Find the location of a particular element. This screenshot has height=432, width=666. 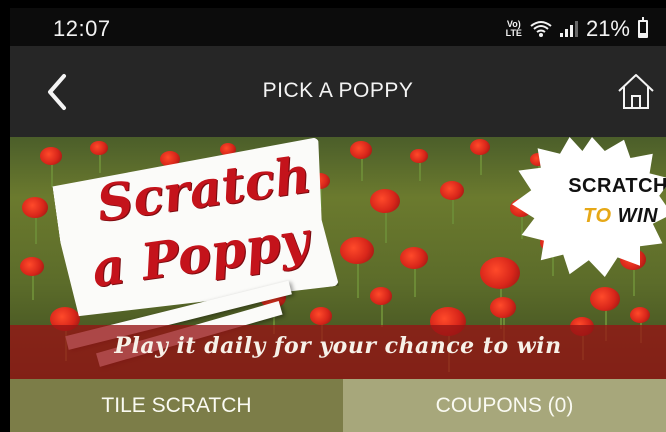

battery-percent: 21% is located at coordinates (607, 28).